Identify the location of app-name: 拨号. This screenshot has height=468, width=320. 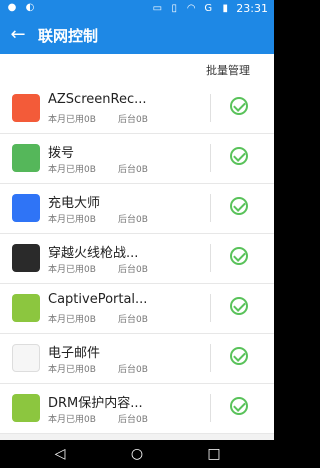
(61, 153).